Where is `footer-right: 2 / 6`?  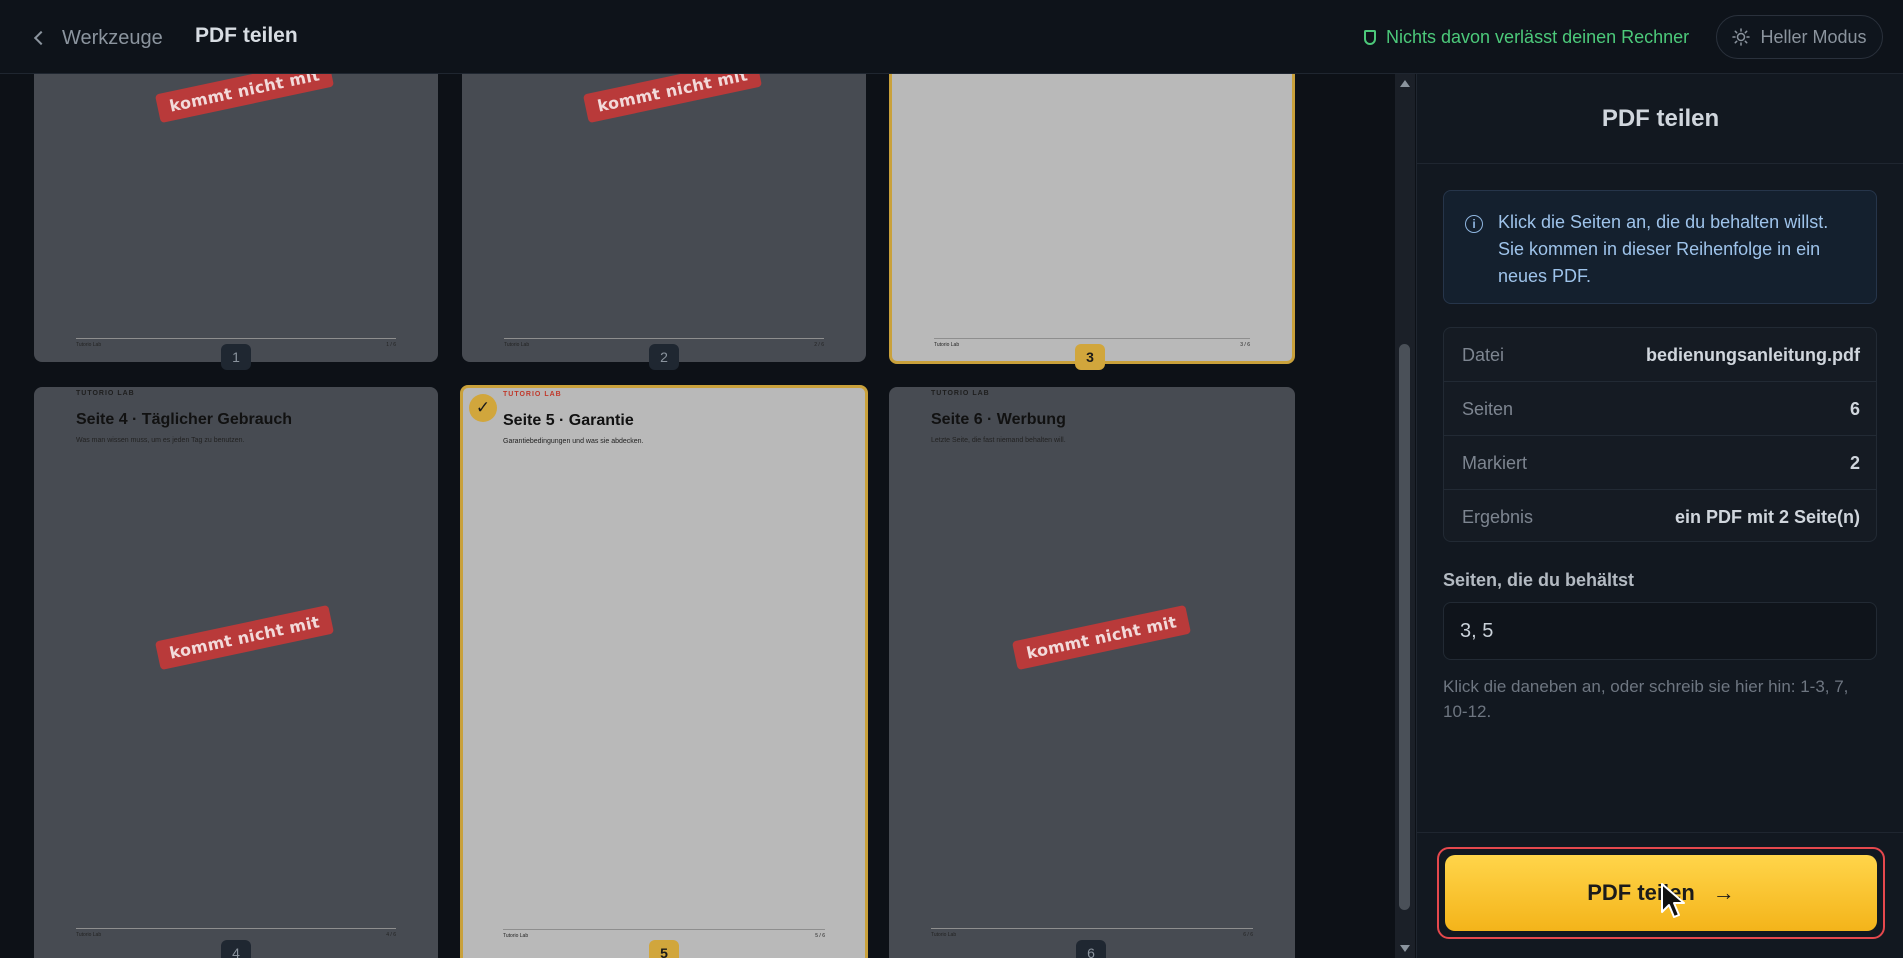 footer-right: 2 / 6 is located at coordinates (819, 345).